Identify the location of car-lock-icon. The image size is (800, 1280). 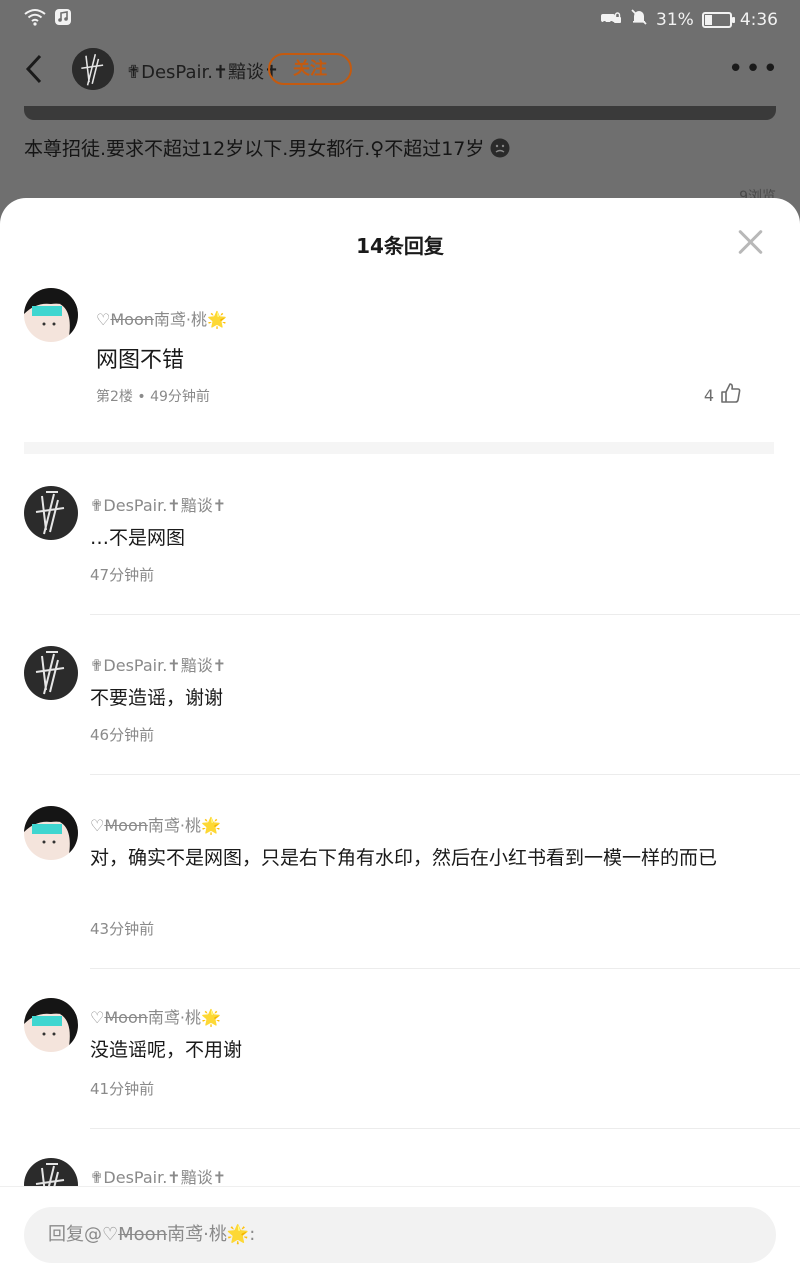
(611, 19).